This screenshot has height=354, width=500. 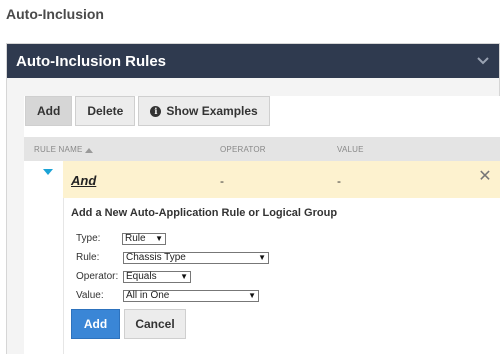 I want to click on value-label: Value:, so click(x=90, y=295).